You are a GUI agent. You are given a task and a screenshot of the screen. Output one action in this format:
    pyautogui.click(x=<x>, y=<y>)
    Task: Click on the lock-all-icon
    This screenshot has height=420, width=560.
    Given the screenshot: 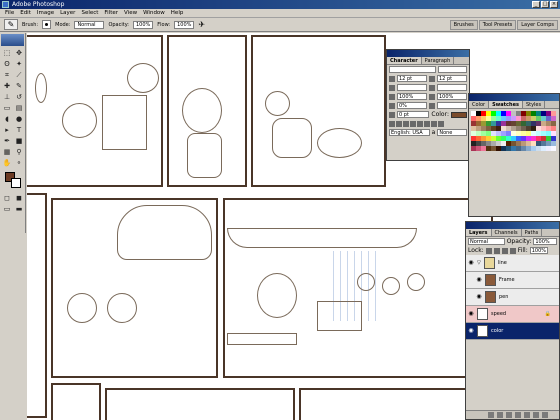 What is the action you would take?
    pyautogui.click(x=512, y=250)
    